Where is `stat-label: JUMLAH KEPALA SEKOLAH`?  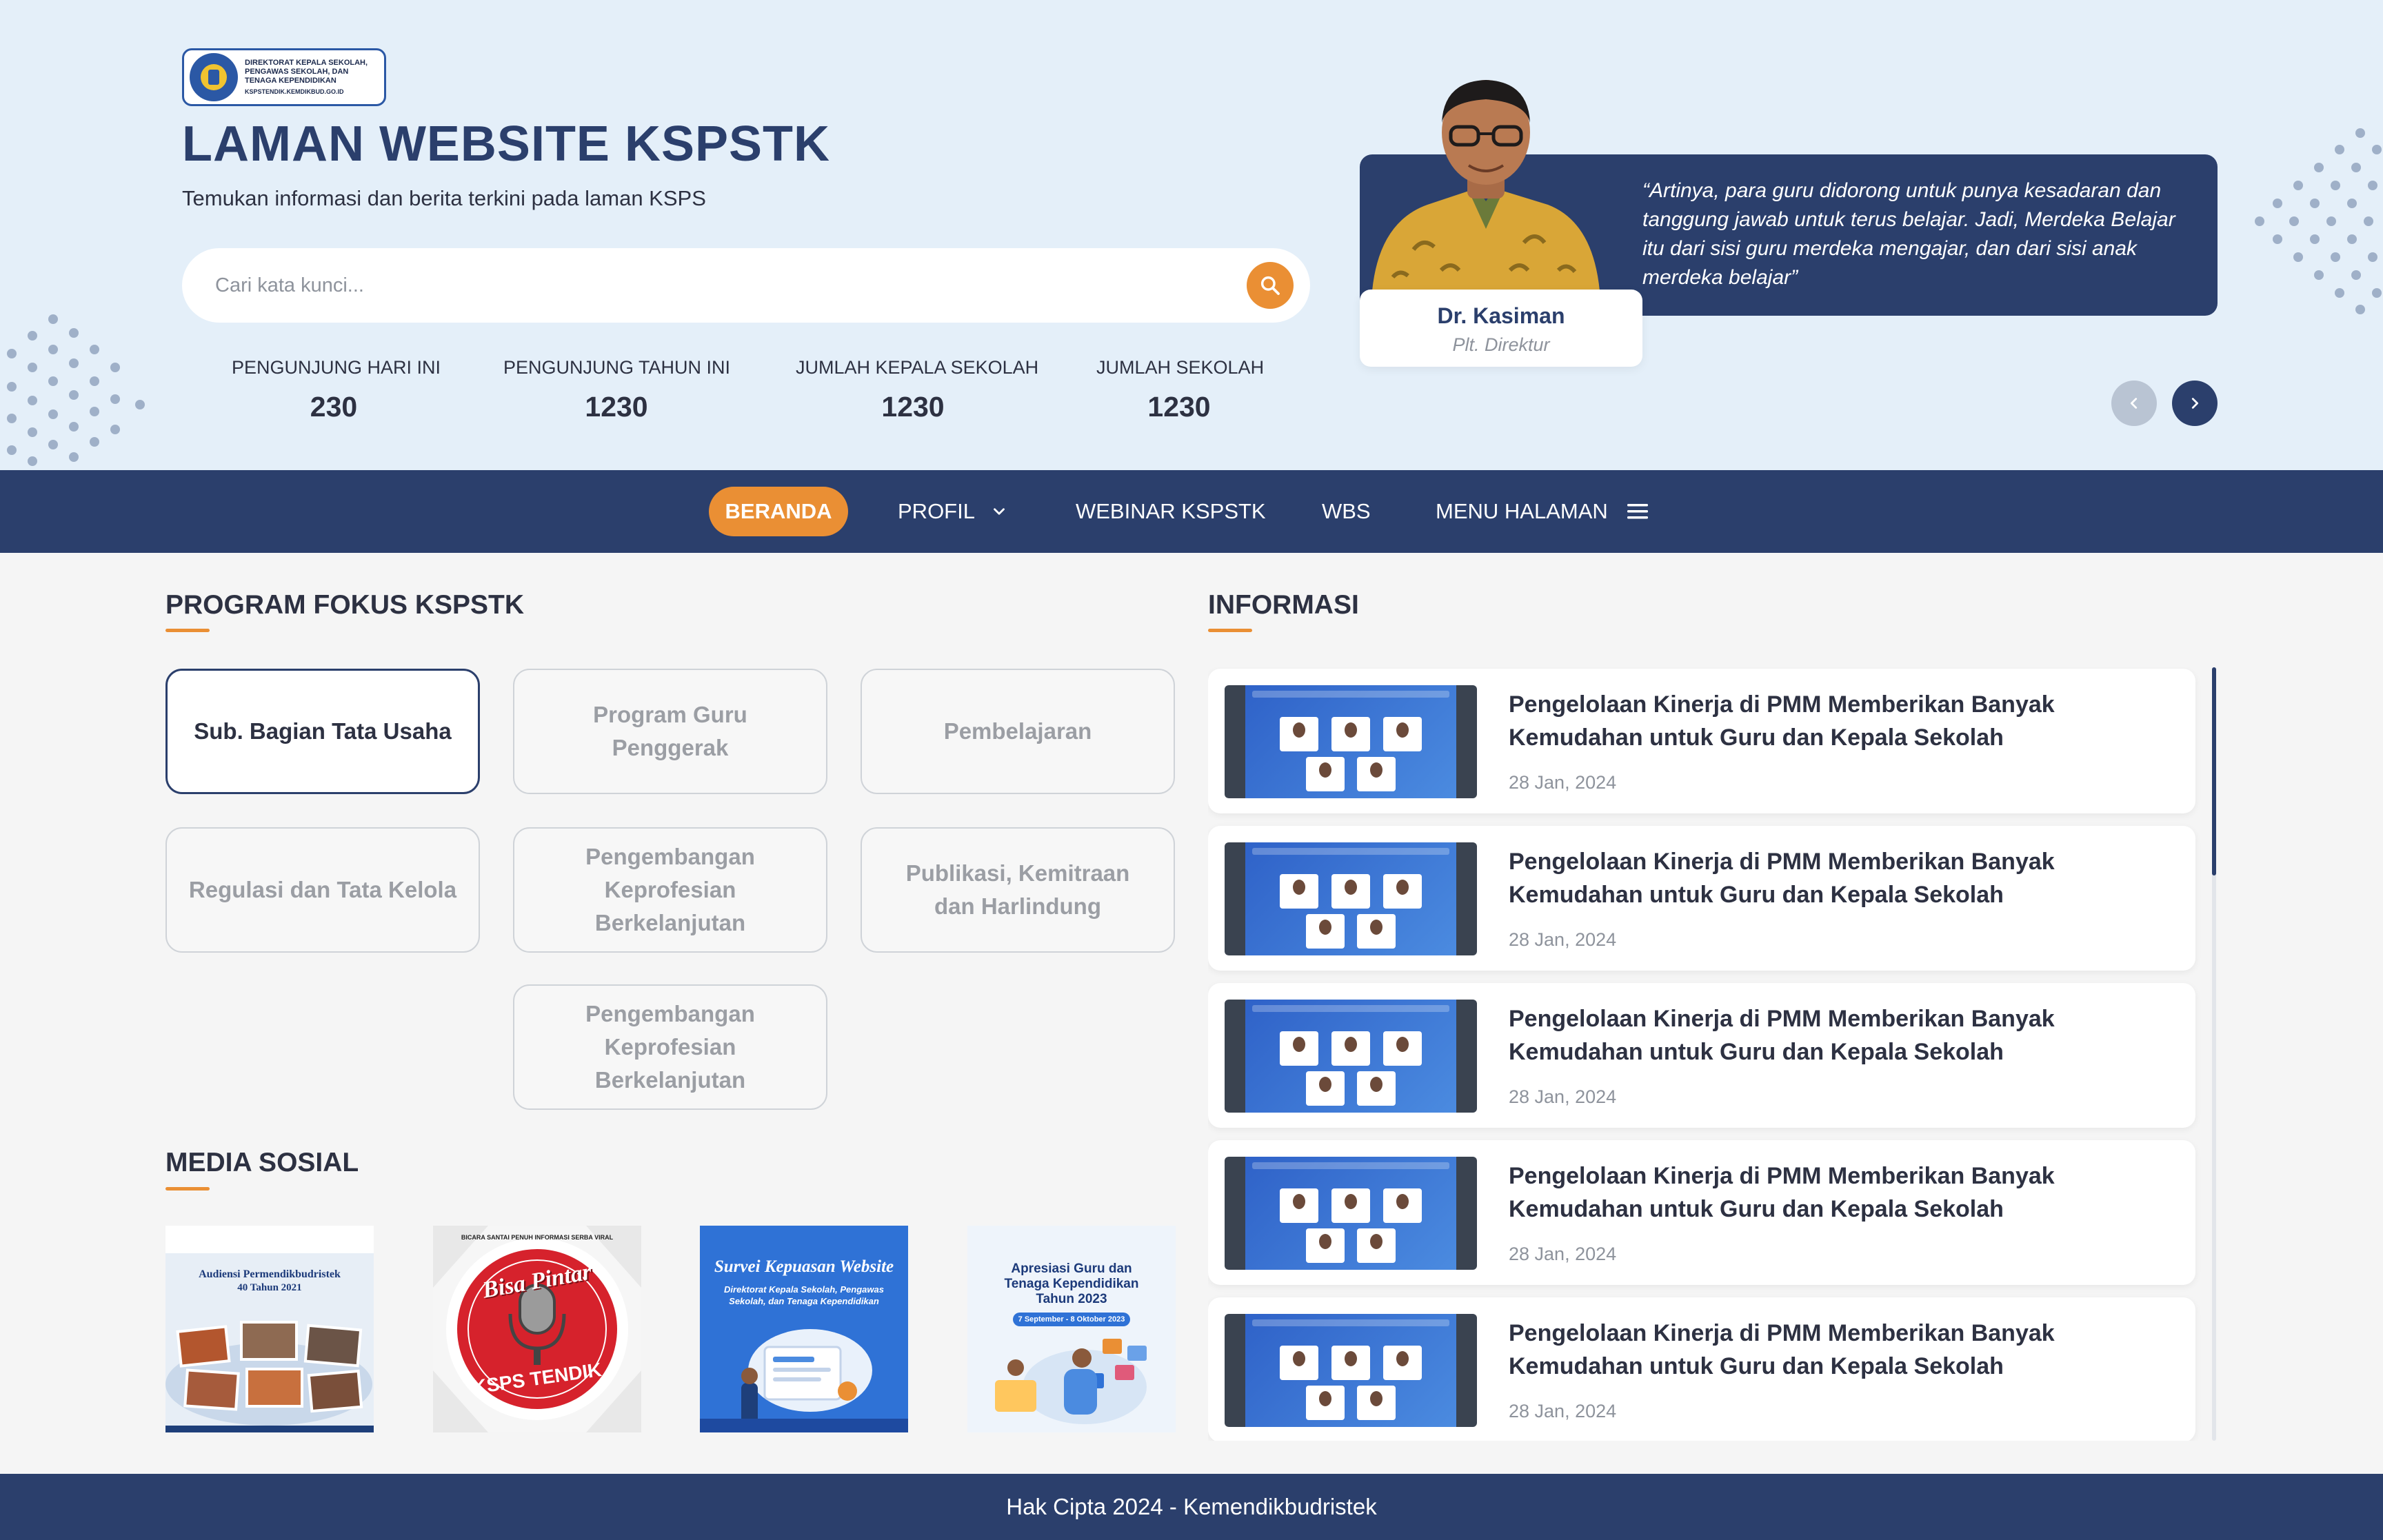
stat-label: JUMLAH KEPALA SEKOLAH is located at coordinates (917, 368).